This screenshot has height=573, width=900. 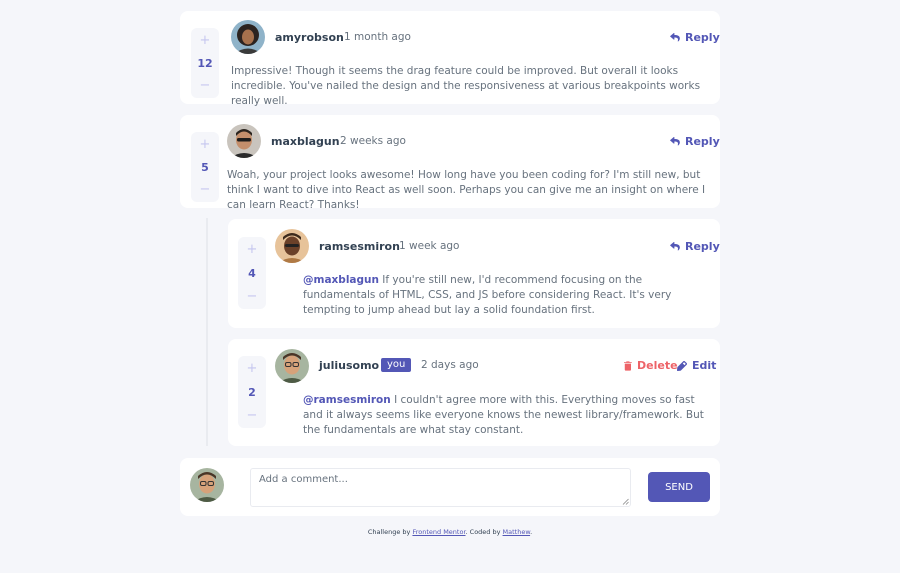 I want to click on vote-control: + 5 −, so click(x=205, y=167).